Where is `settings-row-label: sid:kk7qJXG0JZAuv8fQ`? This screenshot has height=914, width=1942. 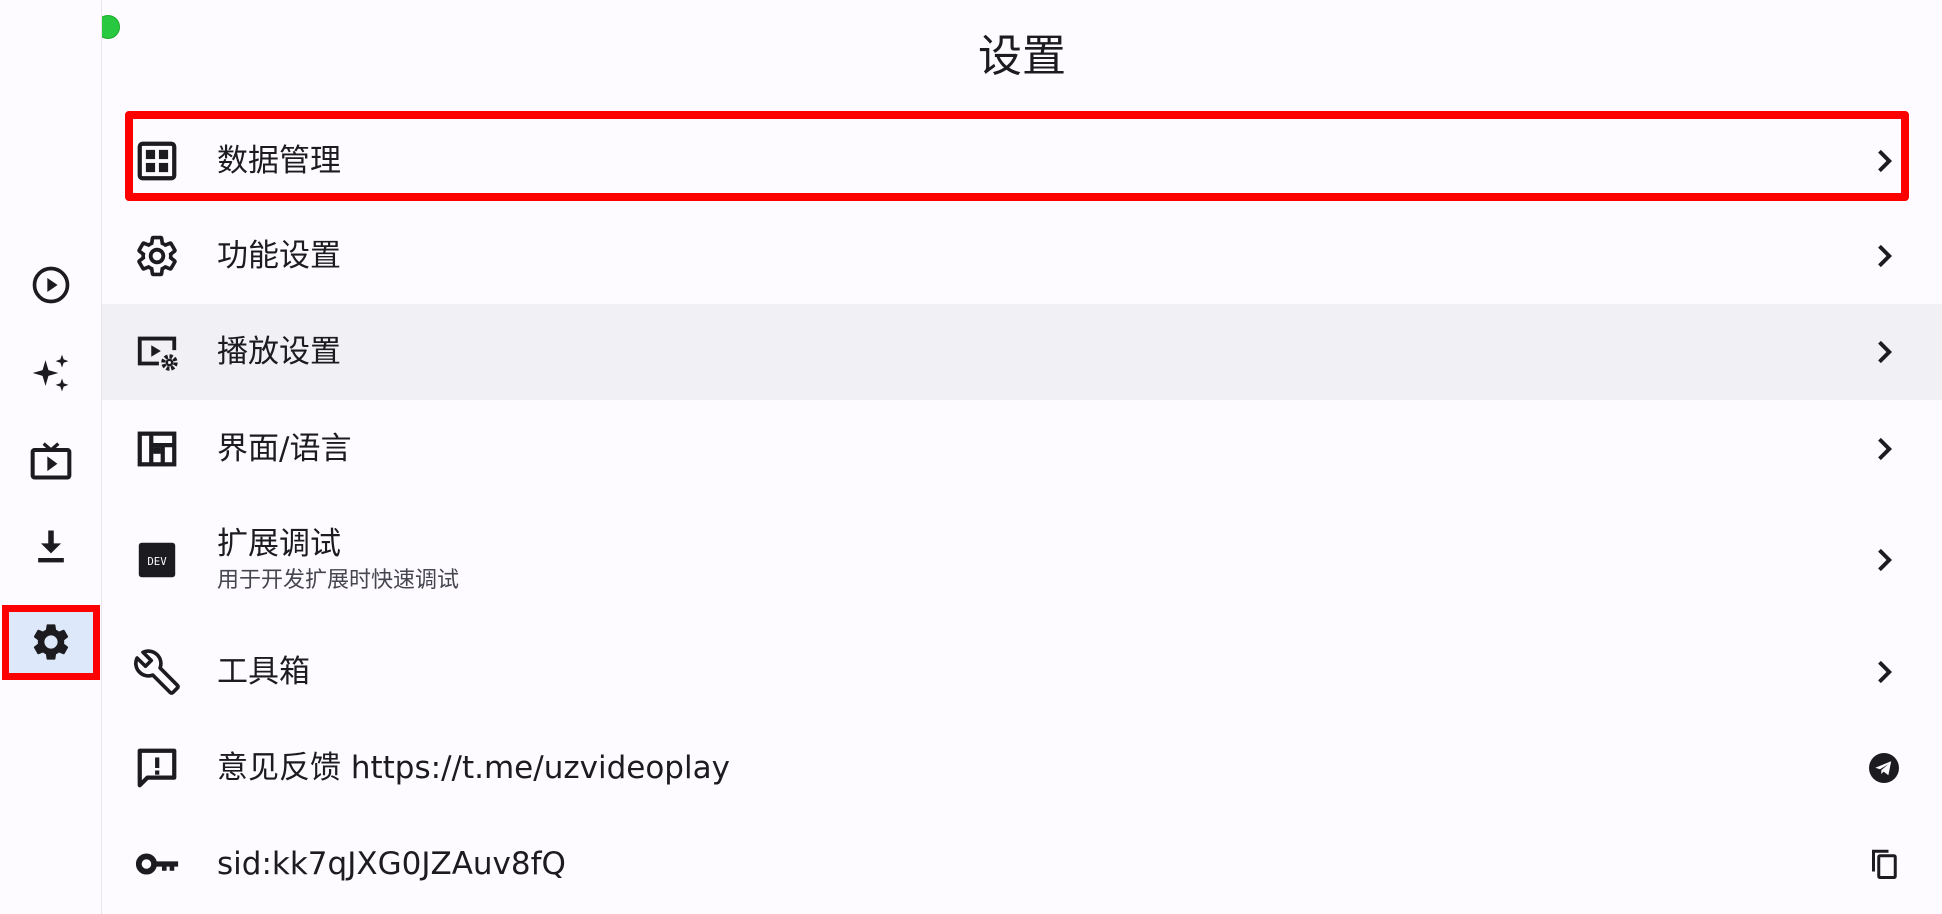 settings-row-label: sid:kk7qJXG0JZAuv8fQ is located at coordinates (391, 863).